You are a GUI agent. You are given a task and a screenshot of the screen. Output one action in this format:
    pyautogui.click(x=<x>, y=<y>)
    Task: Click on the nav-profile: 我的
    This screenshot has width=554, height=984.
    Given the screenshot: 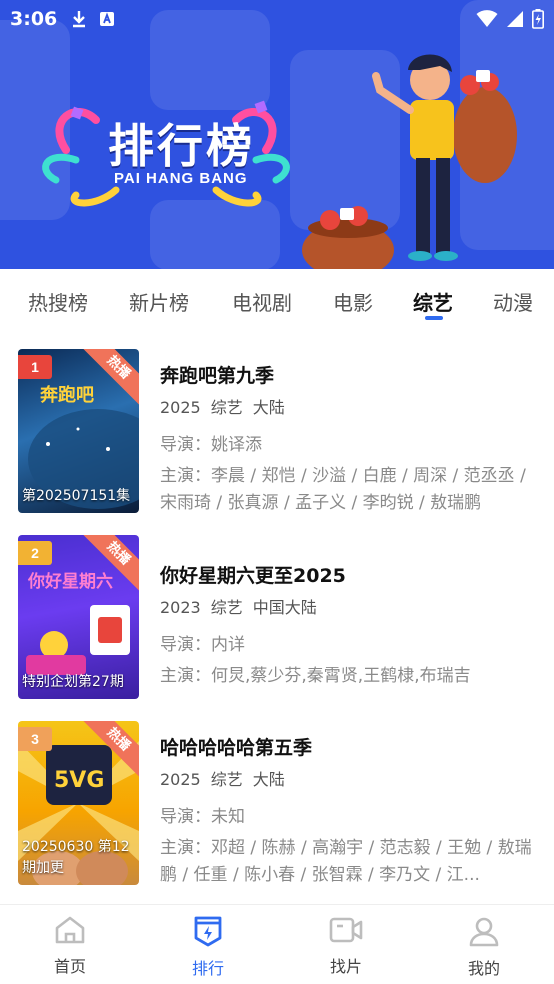 What is the action you would take?
    pyautogui.click(x=484, y=947)
    